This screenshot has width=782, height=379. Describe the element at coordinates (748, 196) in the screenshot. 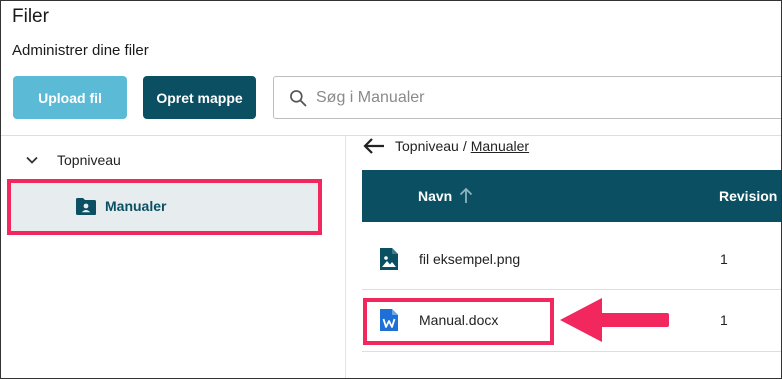

I see `column-header-revision: Revision` at that location.